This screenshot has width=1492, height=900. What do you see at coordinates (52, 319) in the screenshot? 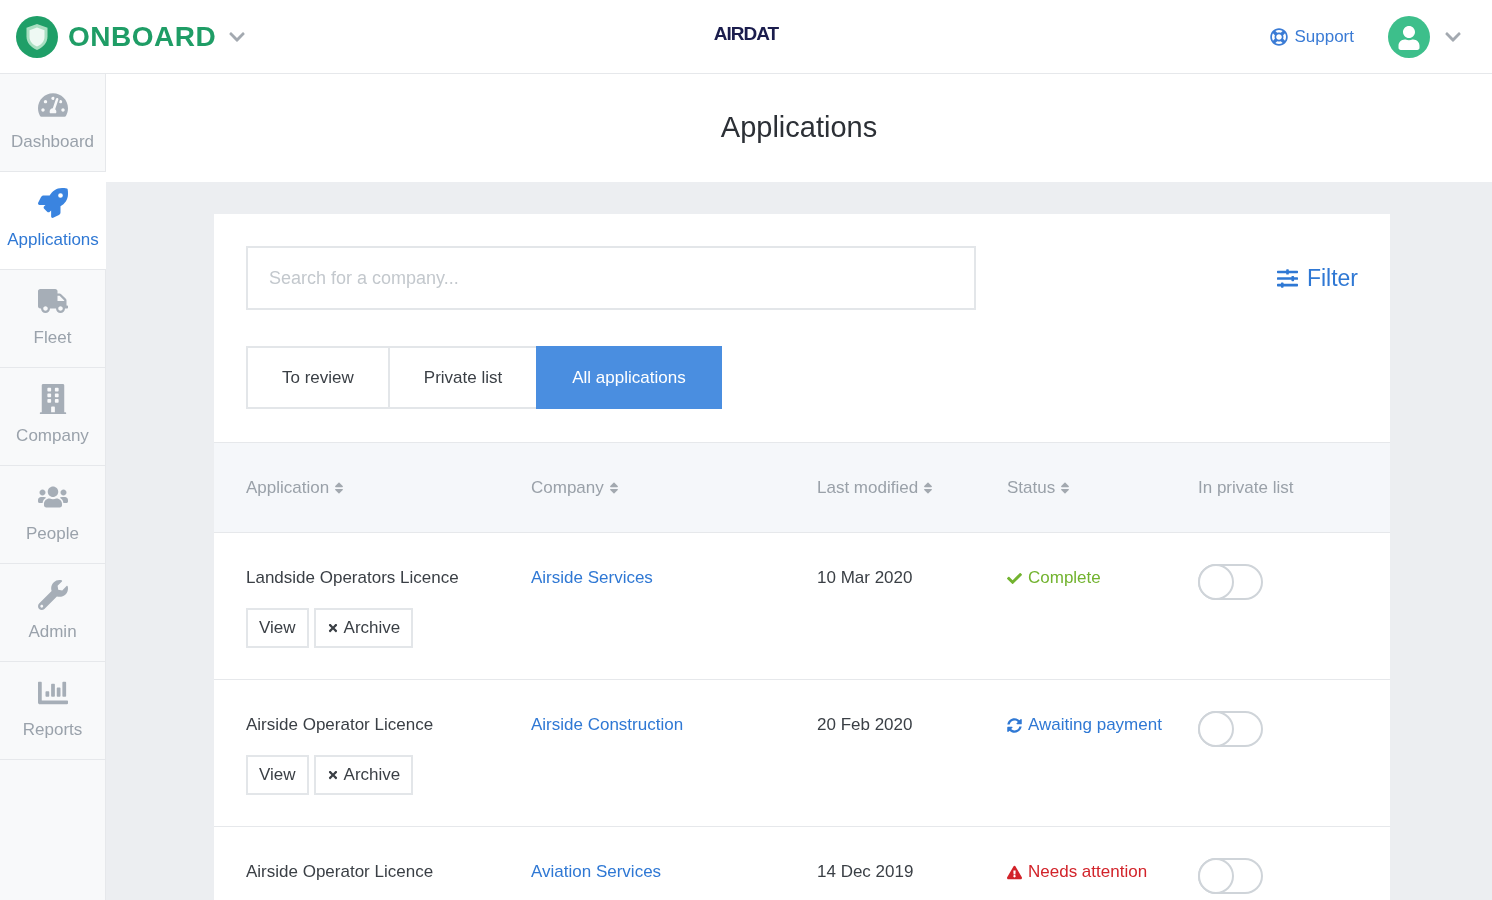
I see `sidebar-item: Fleet` at bounding box center [52, 319].